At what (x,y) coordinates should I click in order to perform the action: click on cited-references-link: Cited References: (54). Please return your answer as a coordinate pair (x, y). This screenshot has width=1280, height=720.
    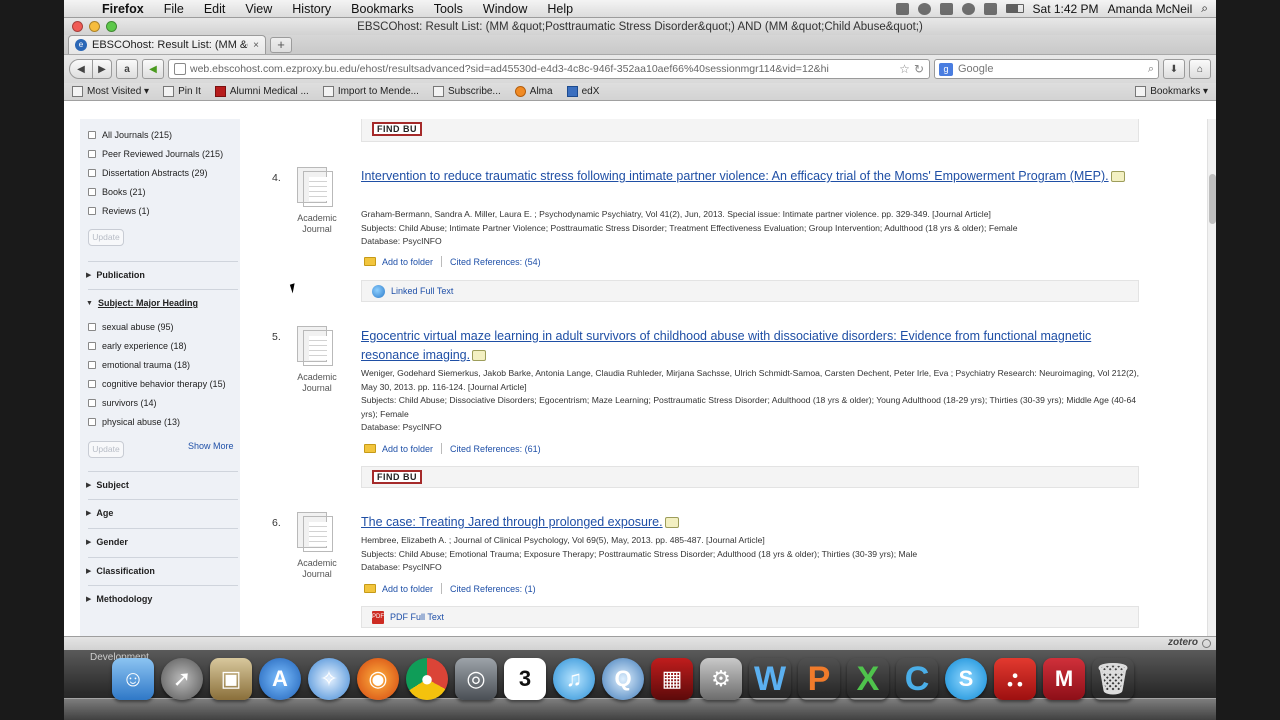
    Looking at the image, I should click on (495, 262).